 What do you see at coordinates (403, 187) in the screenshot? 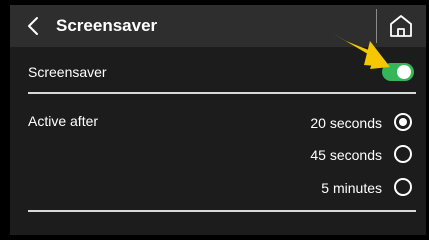
I see `radio-5-minutes` at bounding box center [403, 187].